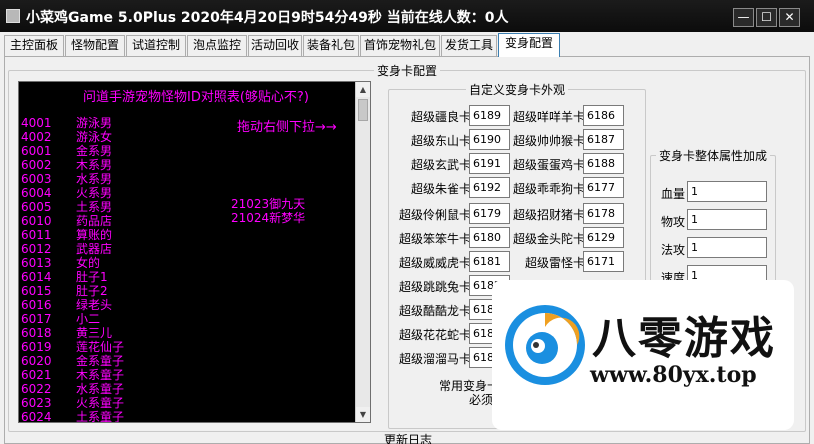  What do you see at coordinates (34, 45) in the screenshot?
I see `tab-main-panel: 主控面板` at bounding box center [34, 45].